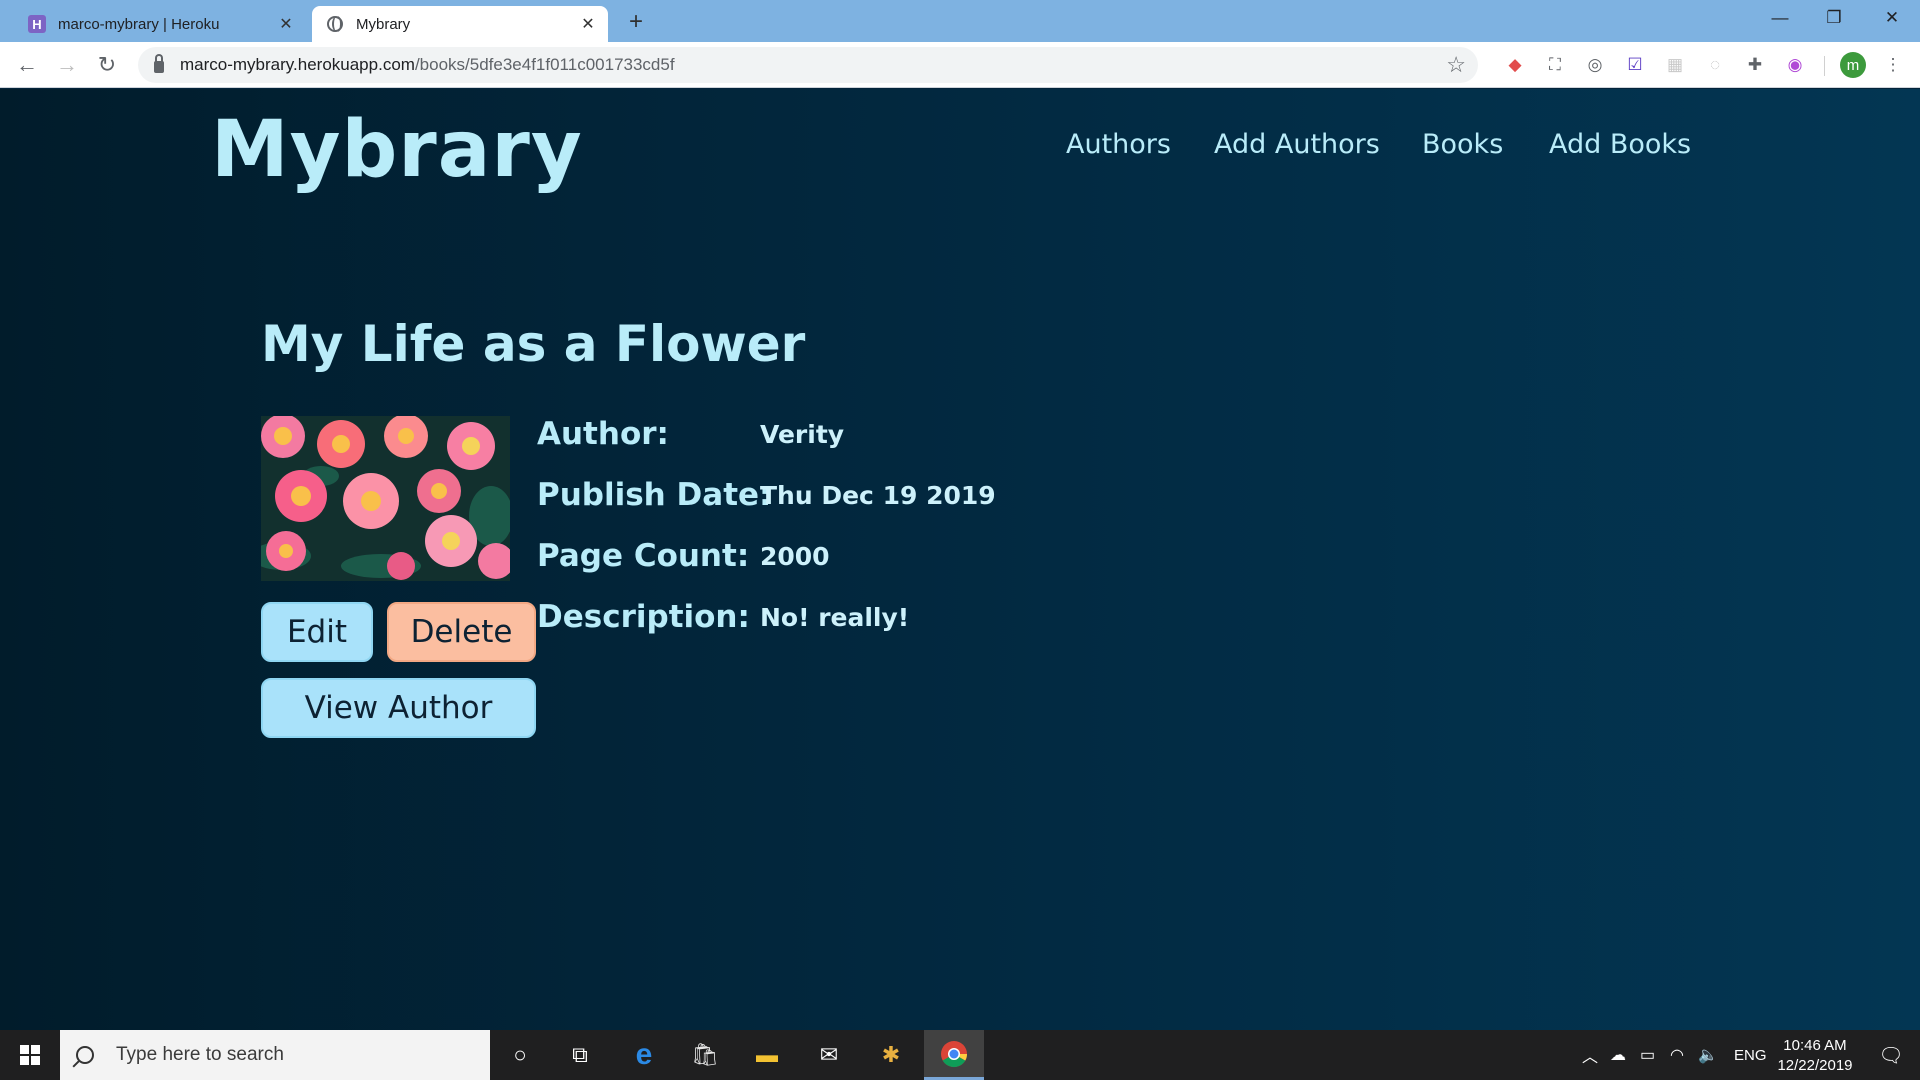 The image size is (1920, 1080). What do you see at coordinates (1892, 18) in the screenshot?
I see `close-window-icon: ✕` at bounding box center [1892, 18].